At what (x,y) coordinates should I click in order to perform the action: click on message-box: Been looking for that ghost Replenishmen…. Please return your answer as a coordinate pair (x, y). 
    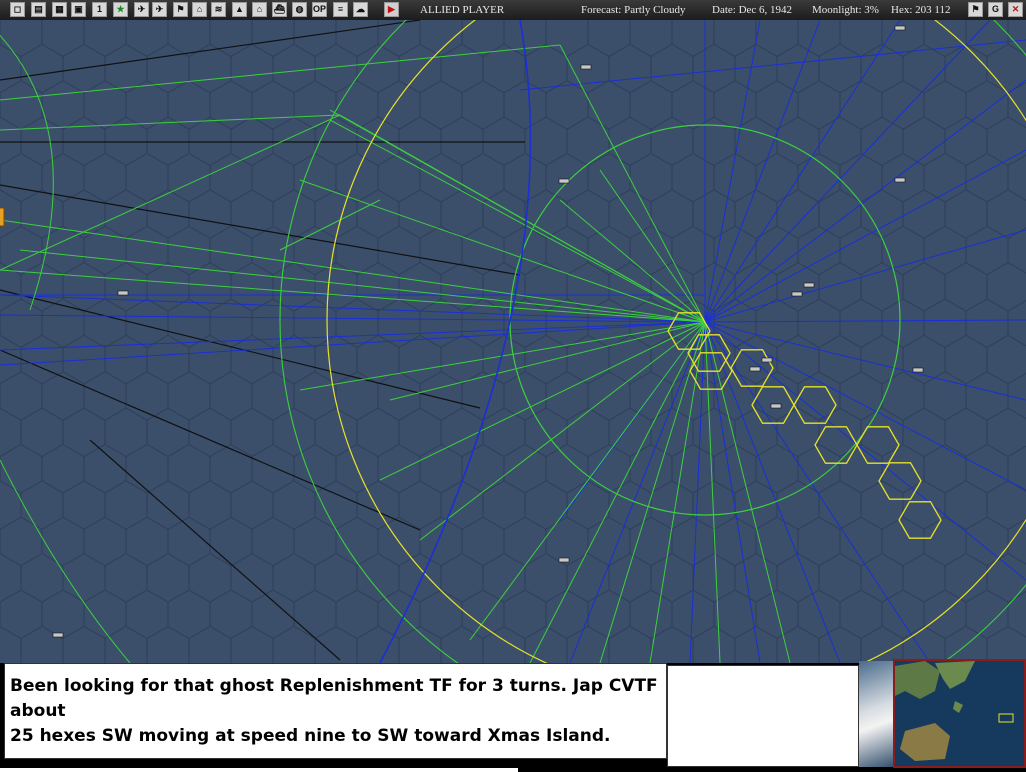
    Looking at the image, I should click on (335, 711).